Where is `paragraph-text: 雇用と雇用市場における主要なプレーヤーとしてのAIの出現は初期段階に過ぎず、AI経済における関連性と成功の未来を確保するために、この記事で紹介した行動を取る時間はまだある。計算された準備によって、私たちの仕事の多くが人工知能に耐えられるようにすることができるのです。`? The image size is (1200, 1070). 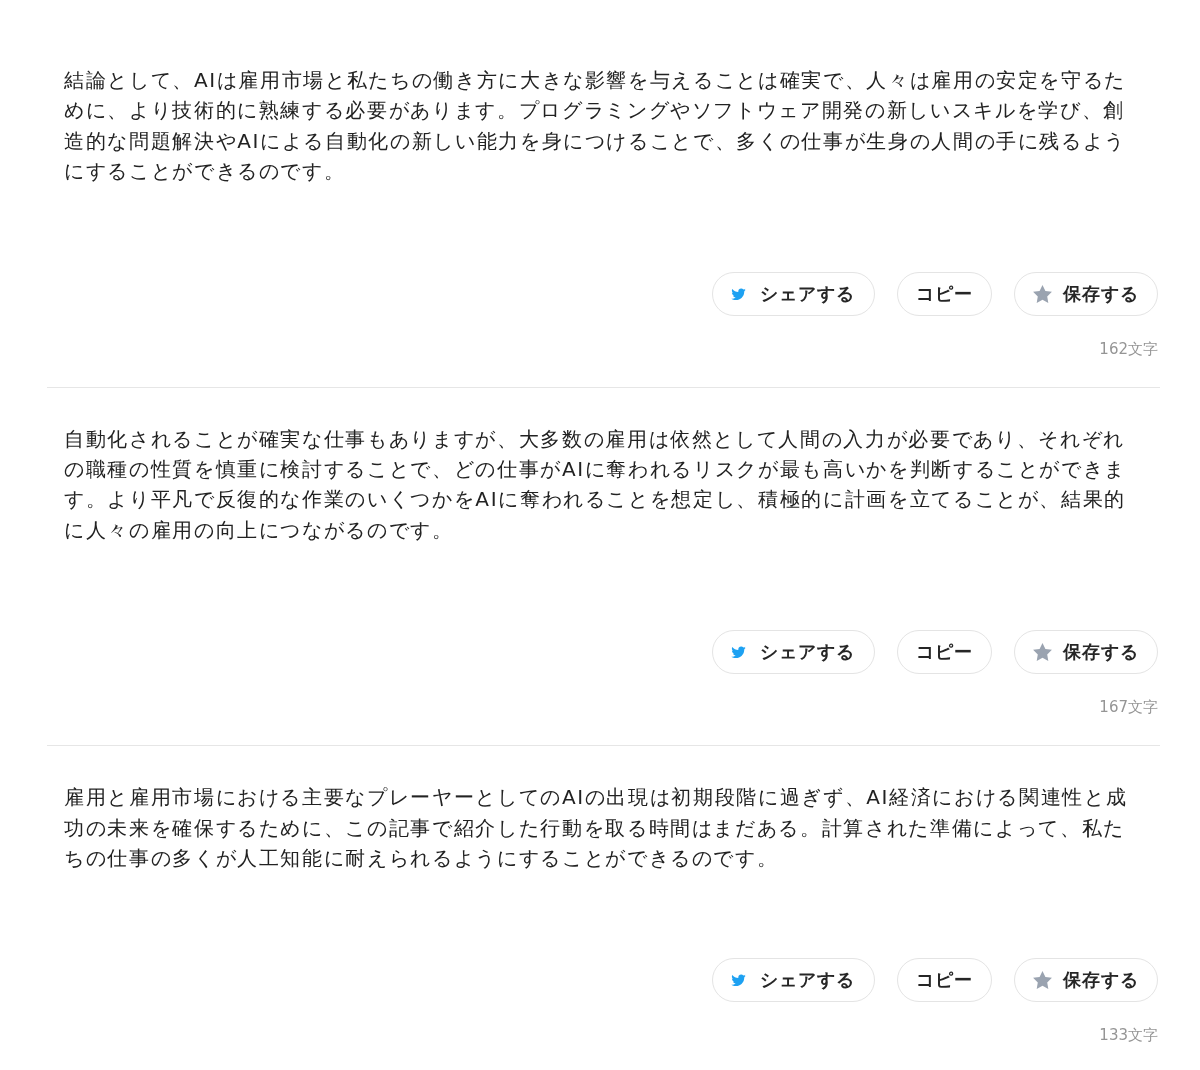
paragraph-text: 雇用と雇用市場における主要なプレーヤーとしてのAIの出現は初期段階に過ぎず、AI経済における関連性と成功の未来を確保するために、この記事で紹介した行動を取る時間はまだある。計算された準備によって、私たちの仕事の多くが人工知能に耐えられるようにすることができるのです。 is located at coordinates (596, 828).